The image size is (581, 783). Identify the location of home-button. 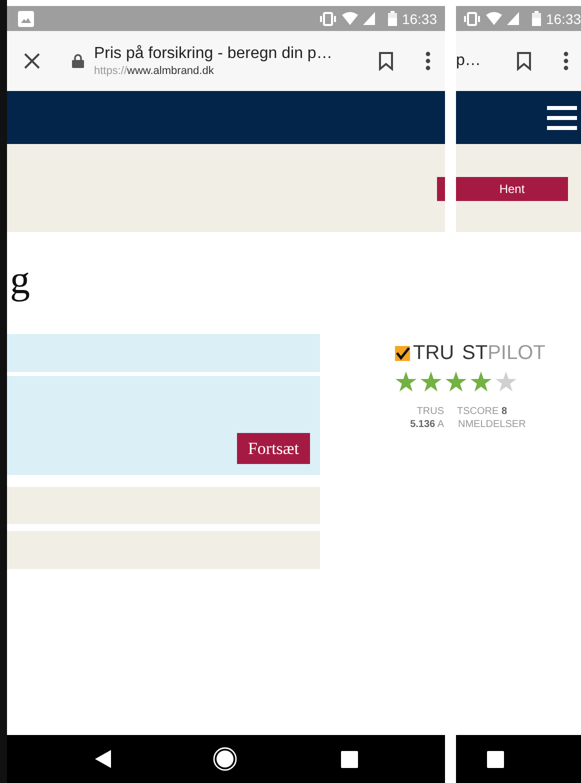
(225, 759).